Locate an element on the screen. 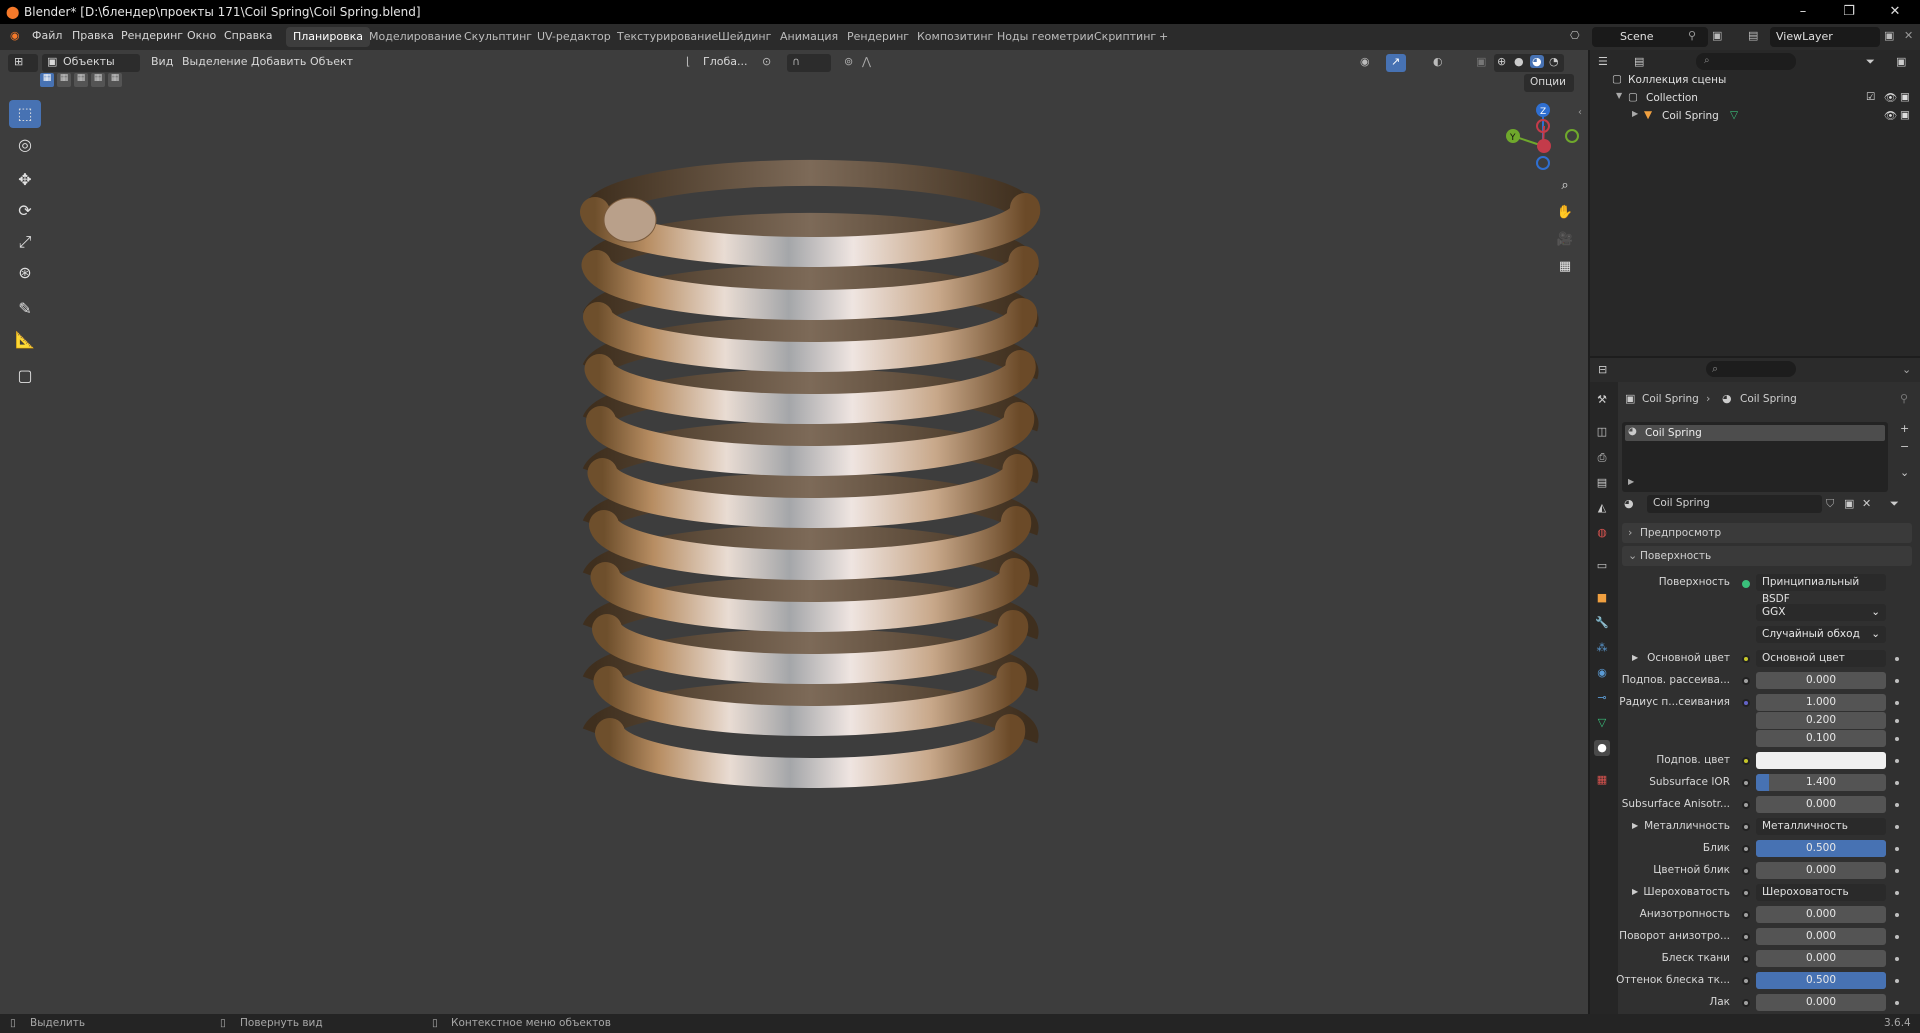 This screenshot has height=1033, width=1920. scene-tab-icon: ◭ is located at coordinates (1602, 508).